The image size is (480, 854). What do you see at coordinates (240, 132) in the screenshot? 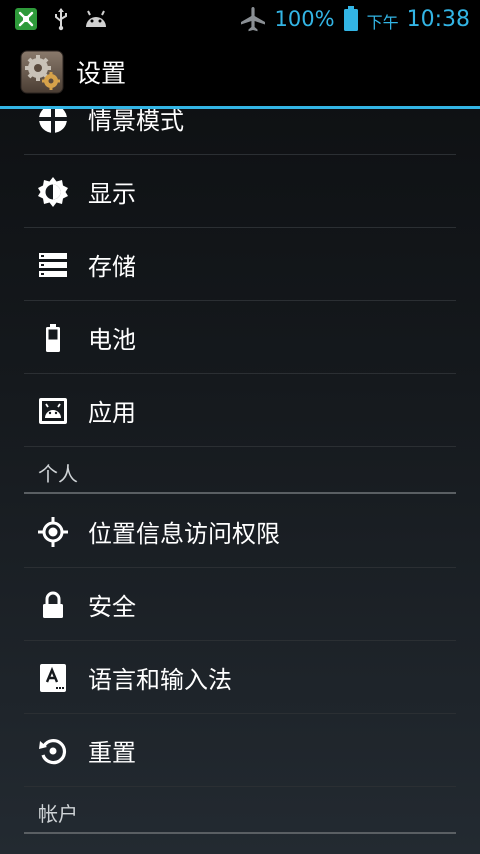
I see `settings-item-audio-profiles: 情景模式` at bounding box center [240, 132].